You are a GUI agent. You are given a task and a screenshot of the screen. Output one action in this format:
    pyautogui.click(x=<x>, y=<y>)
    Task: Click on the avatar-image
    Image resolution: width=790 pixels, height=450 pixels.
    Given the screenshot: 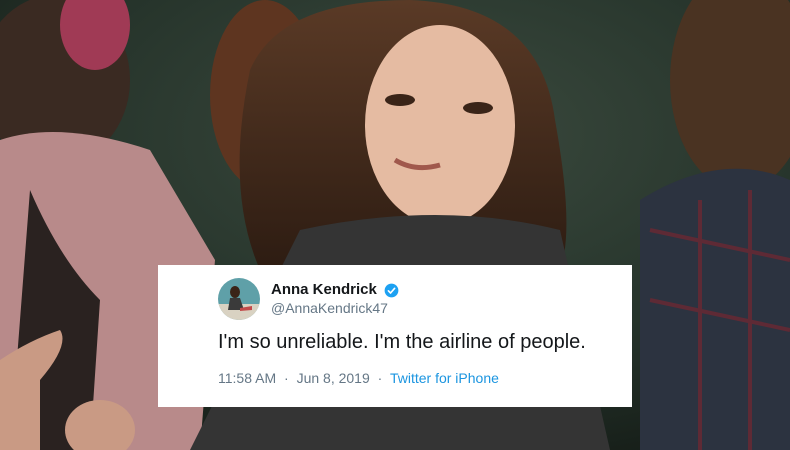 What is the action you would take?
    pyautogui.click(x=239, y=299)
    